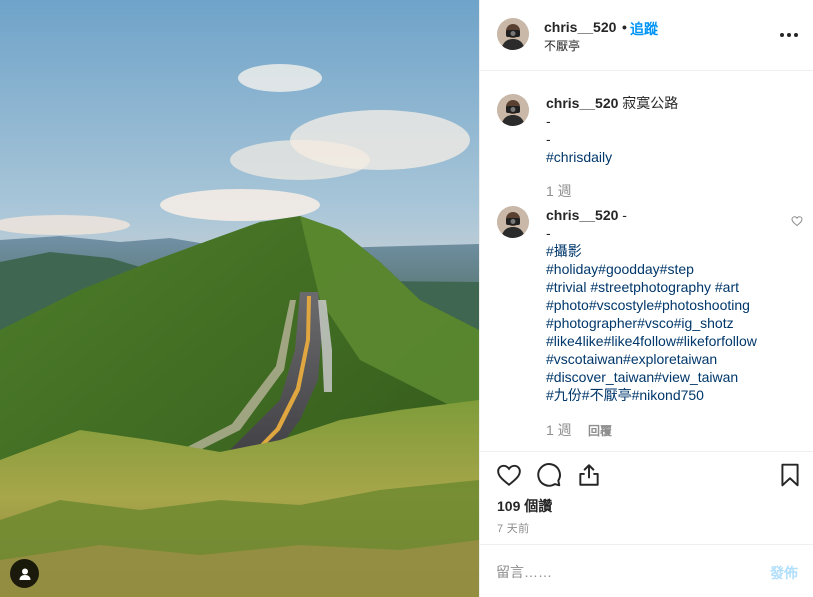 The width and height of the screenshot is (813, 597). Describe the element at coordinates (790, 475) in the screenshot. I see `bookmark-icon` at that location.